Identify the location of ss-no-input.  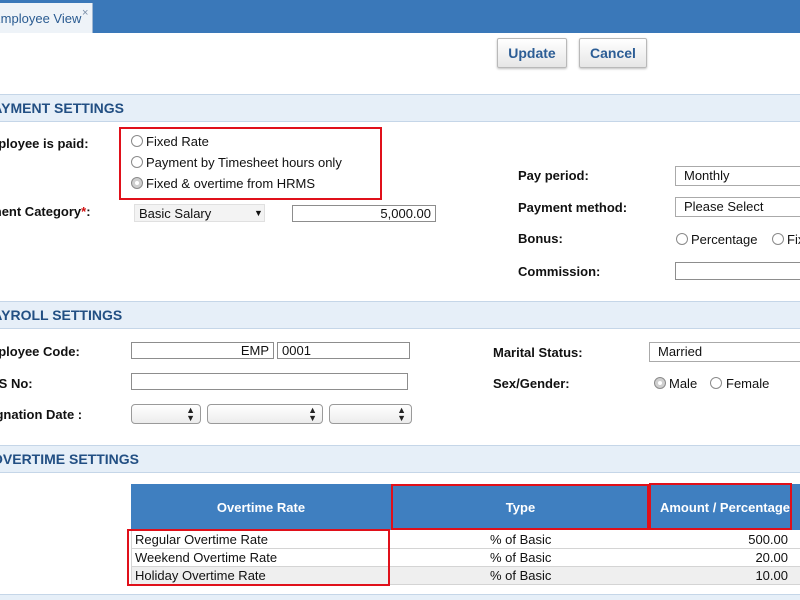
(269, 381).